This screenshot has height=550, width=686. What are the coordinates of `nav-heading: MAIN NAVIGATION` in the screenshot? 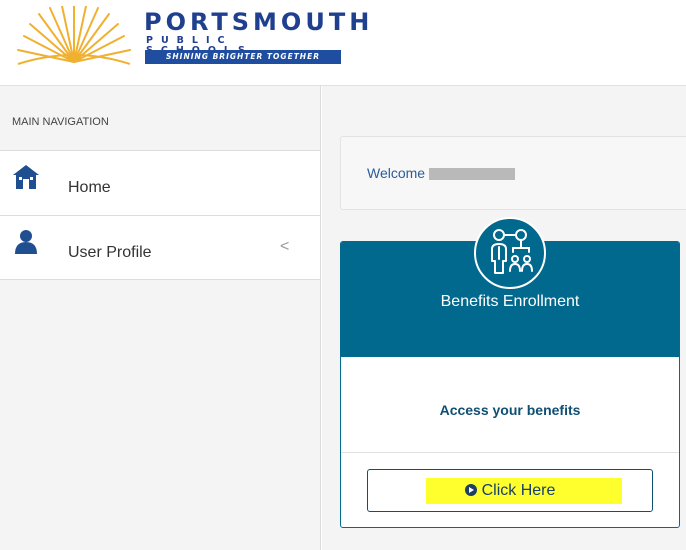 It's located at (60, 122).